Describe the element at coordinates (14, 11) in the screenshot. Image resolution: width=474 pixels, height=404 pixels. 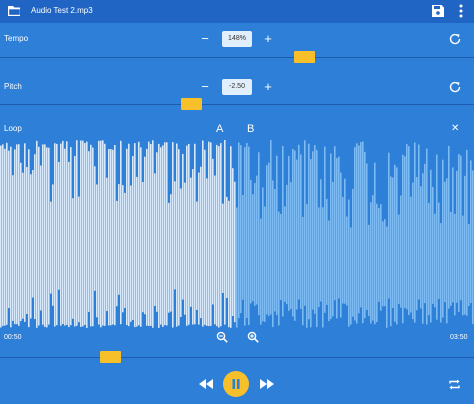
I see `folder-open-icon` at that location.